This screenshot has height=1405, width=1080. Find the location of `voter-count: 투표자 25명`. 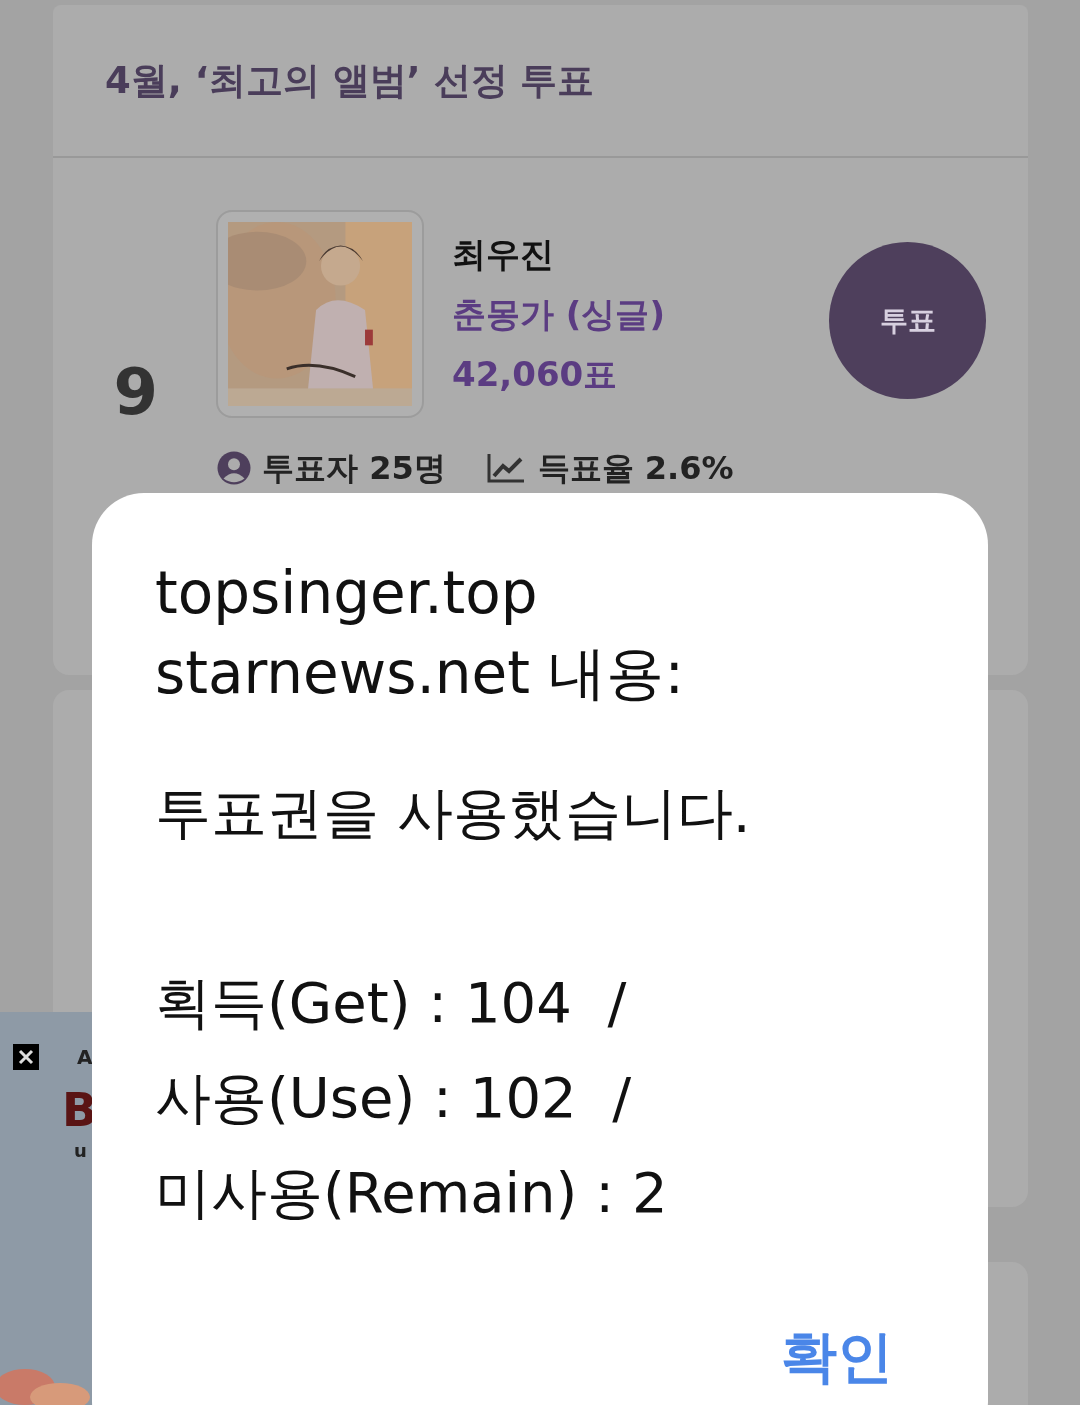

voter-count: 투표자 25명 is located at coordinates (354, 468).